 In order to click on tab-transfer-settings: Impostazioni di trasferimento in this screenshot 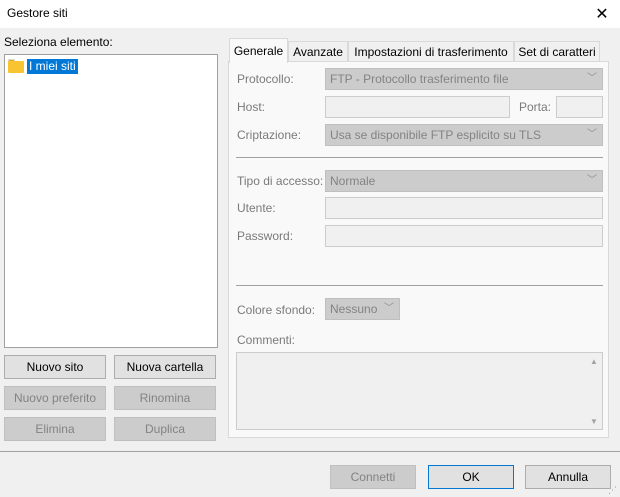, I will do `click(431, 51)`.